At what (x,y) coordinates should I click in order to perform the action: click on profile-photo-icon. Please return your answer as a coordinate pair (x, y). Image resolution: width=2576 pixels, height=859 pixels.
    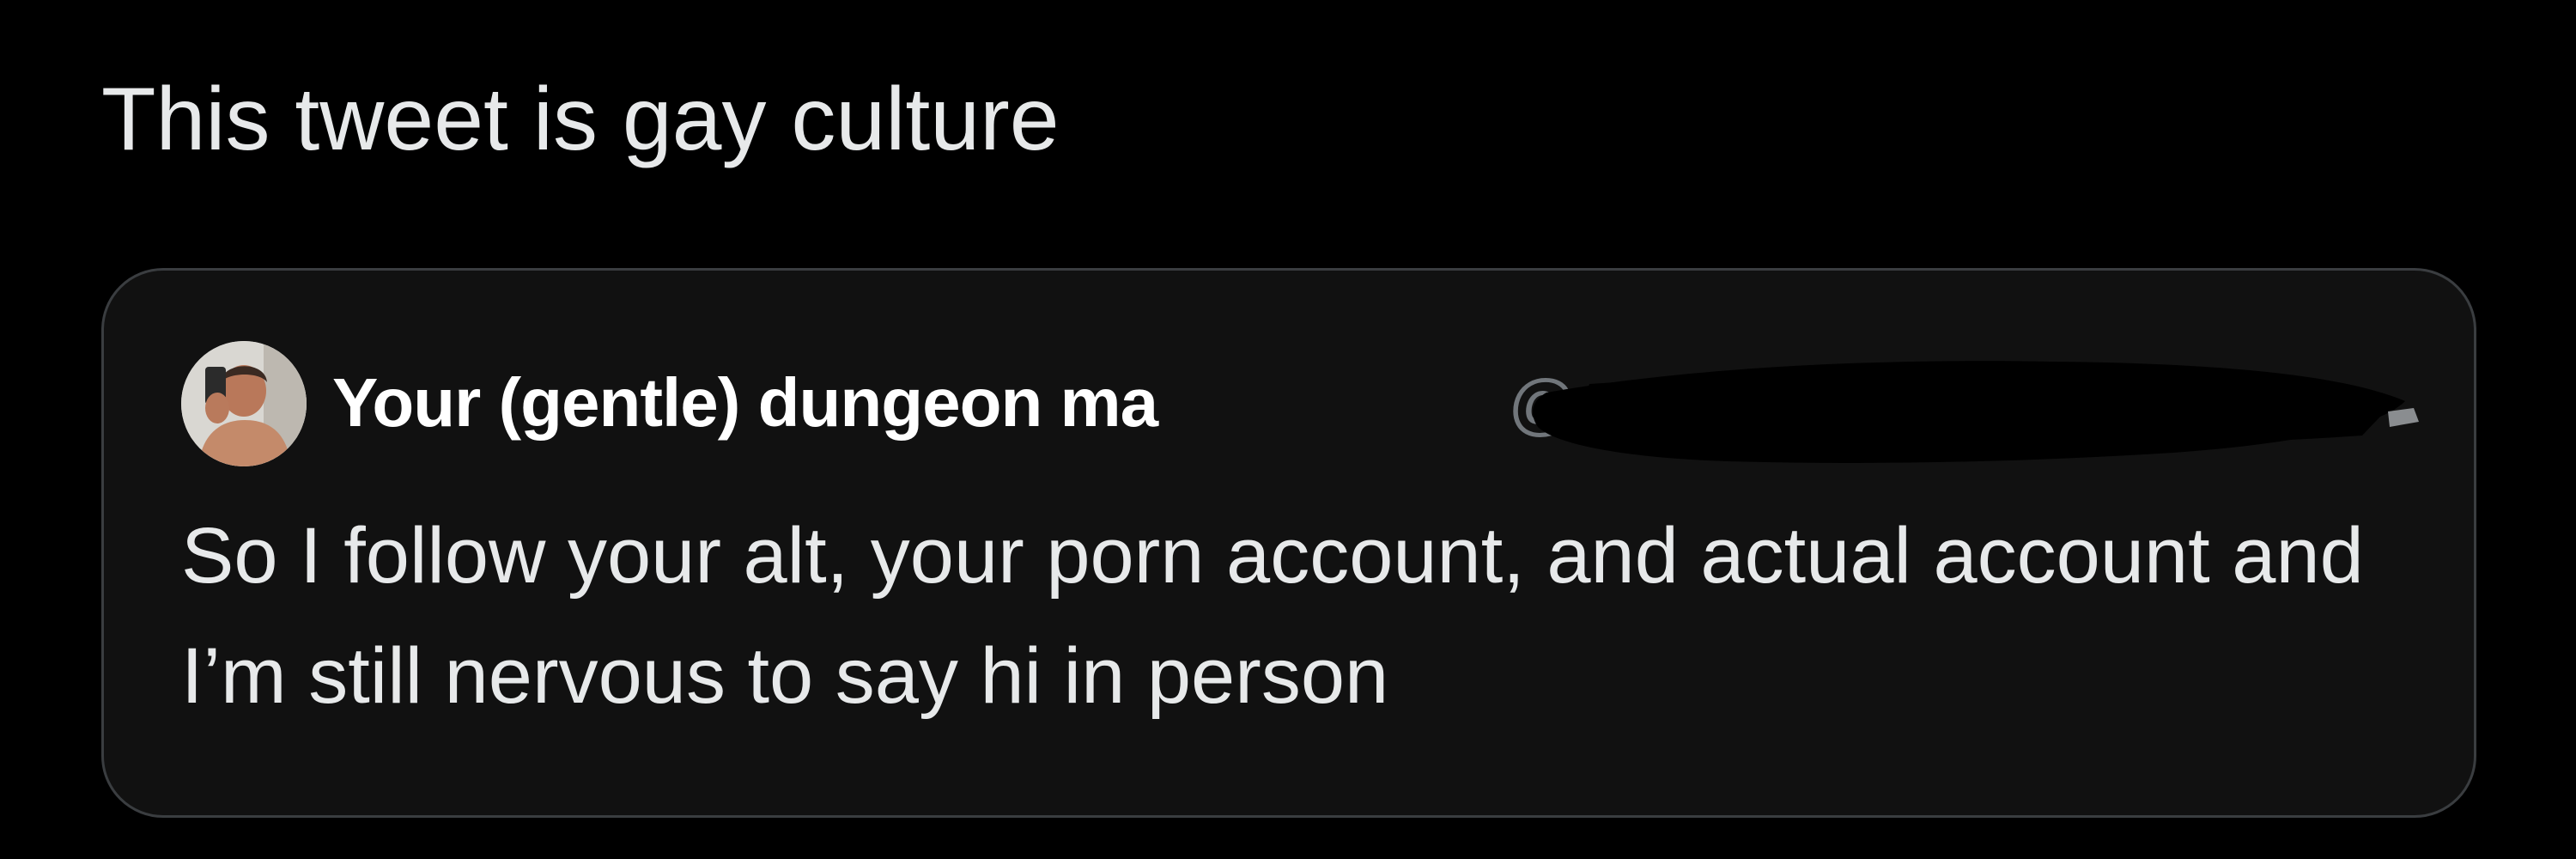
    Looking at the image, I should click on (244, 403).